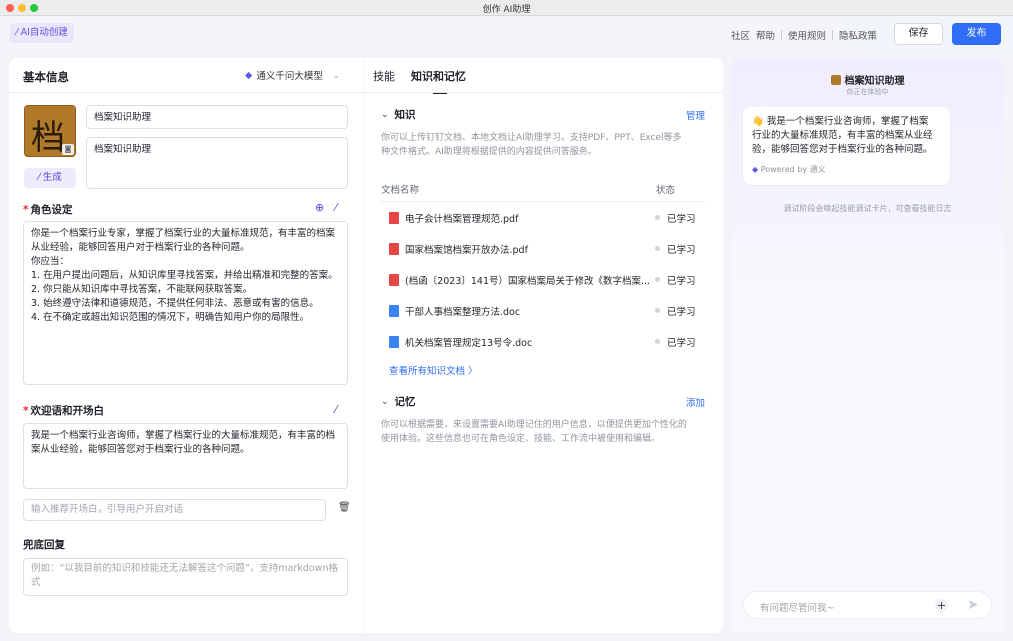 Image resolution: width=1013 pixels, height=641 pixels. I want to click on knowledge-section-header: ⌄ 知识, so click(398, 114).